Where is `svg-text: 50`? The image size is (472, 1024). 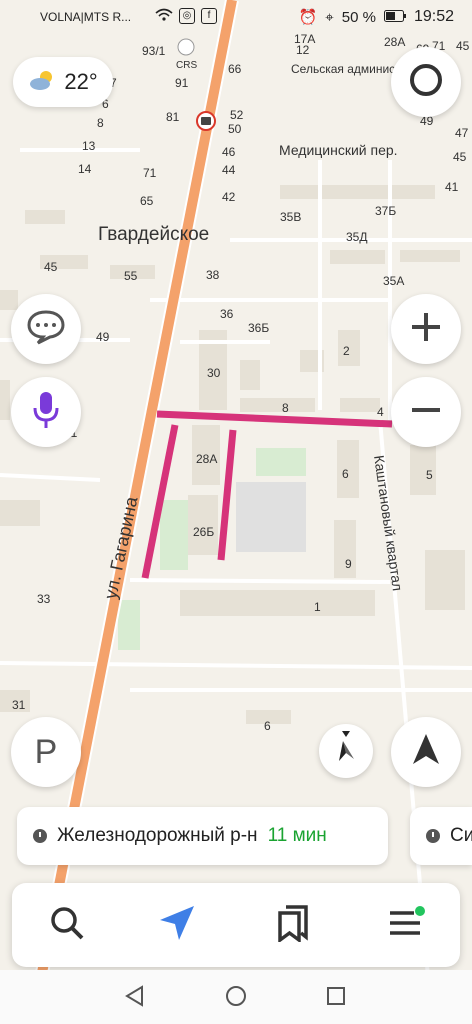 svg-text: 50 is located at coordinates (235, 129).